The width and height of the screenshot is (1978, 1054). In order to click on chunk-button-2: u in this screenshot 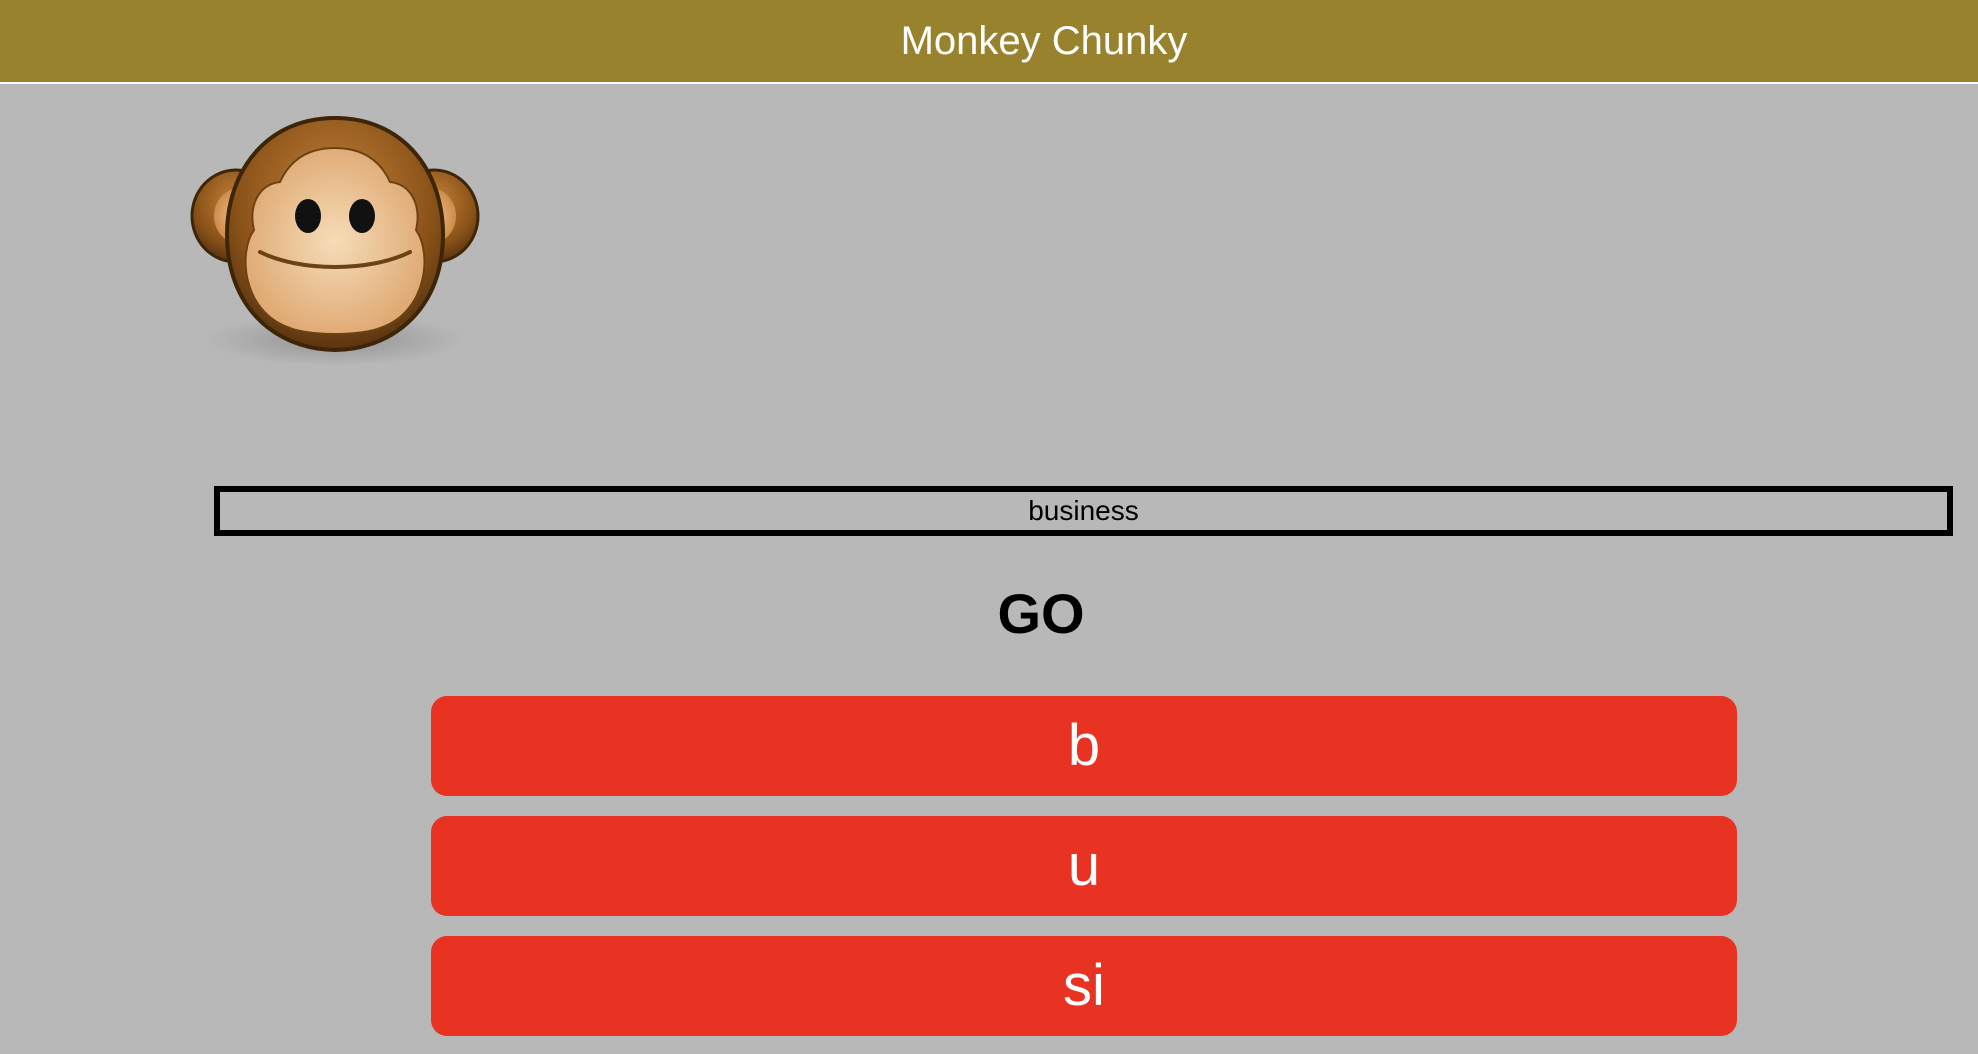, I will do `click(1084, 866)`.